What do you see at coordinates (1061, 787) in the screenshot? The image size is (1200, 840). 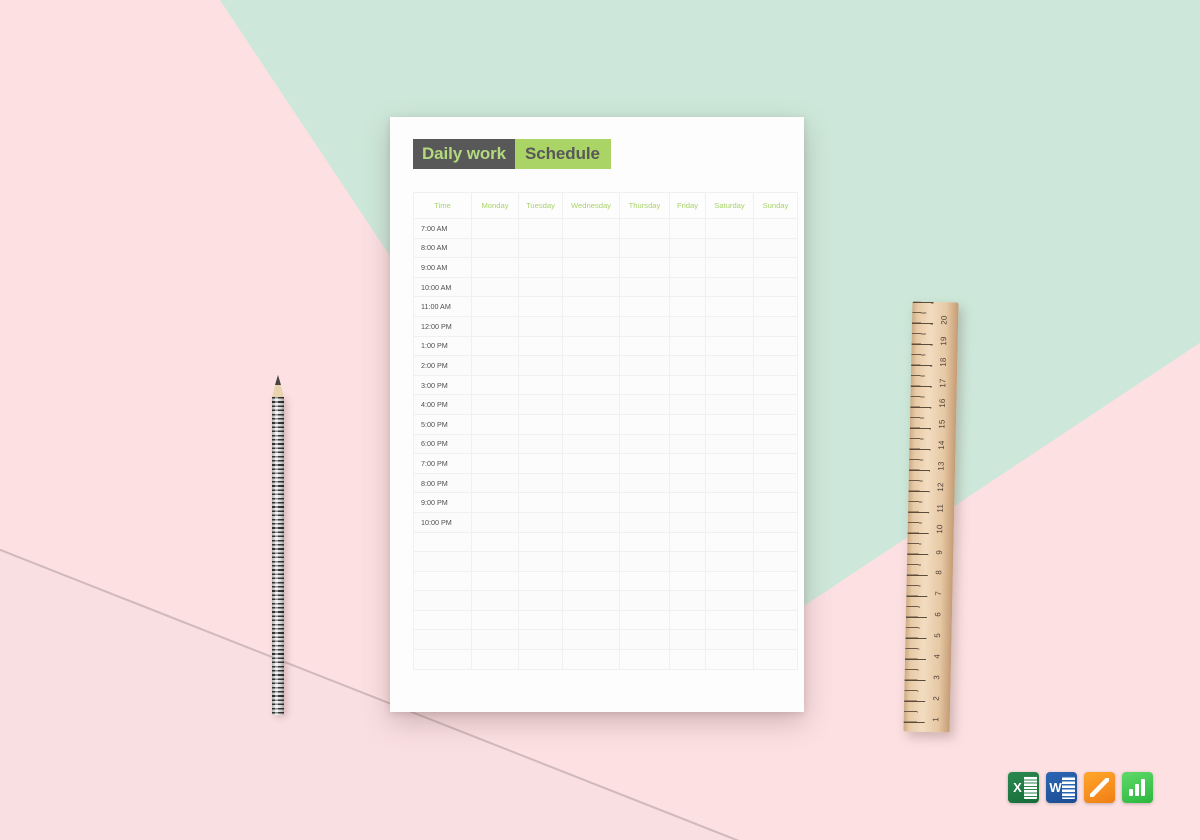 I see `word-icon: W` at bounding box center [1061, 787].